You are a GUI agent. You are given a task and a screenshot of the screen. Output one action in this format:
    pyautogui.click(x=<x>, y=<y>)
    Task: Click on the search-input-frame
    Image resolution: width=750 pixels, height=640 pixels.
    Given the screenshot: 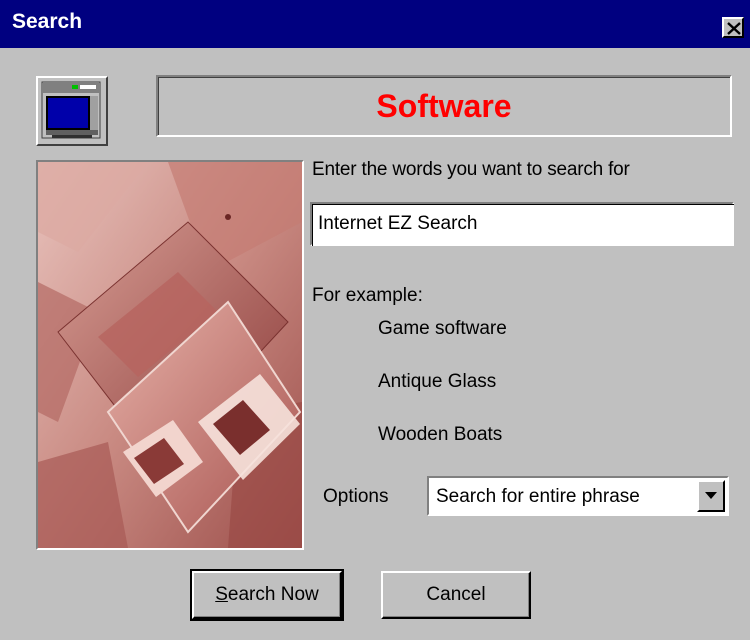 What is the action you would take?
    pyautogui.click(x=522, y=224)
    